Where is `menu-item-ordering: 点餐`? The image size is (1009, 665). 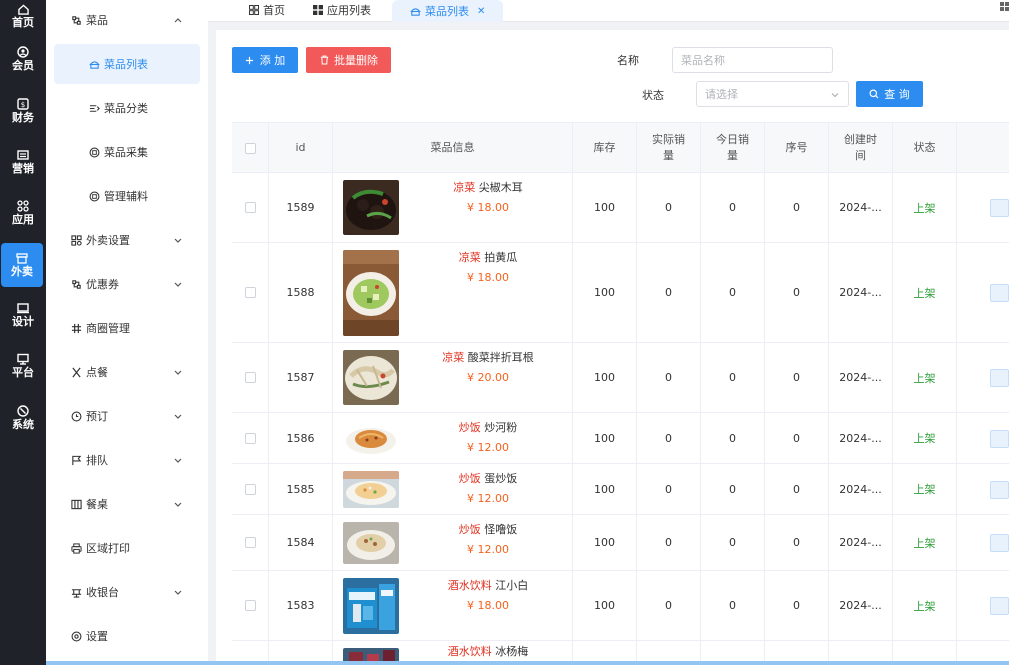 menu-item-ordering: 点餐 is located at coordinates (127, 372).